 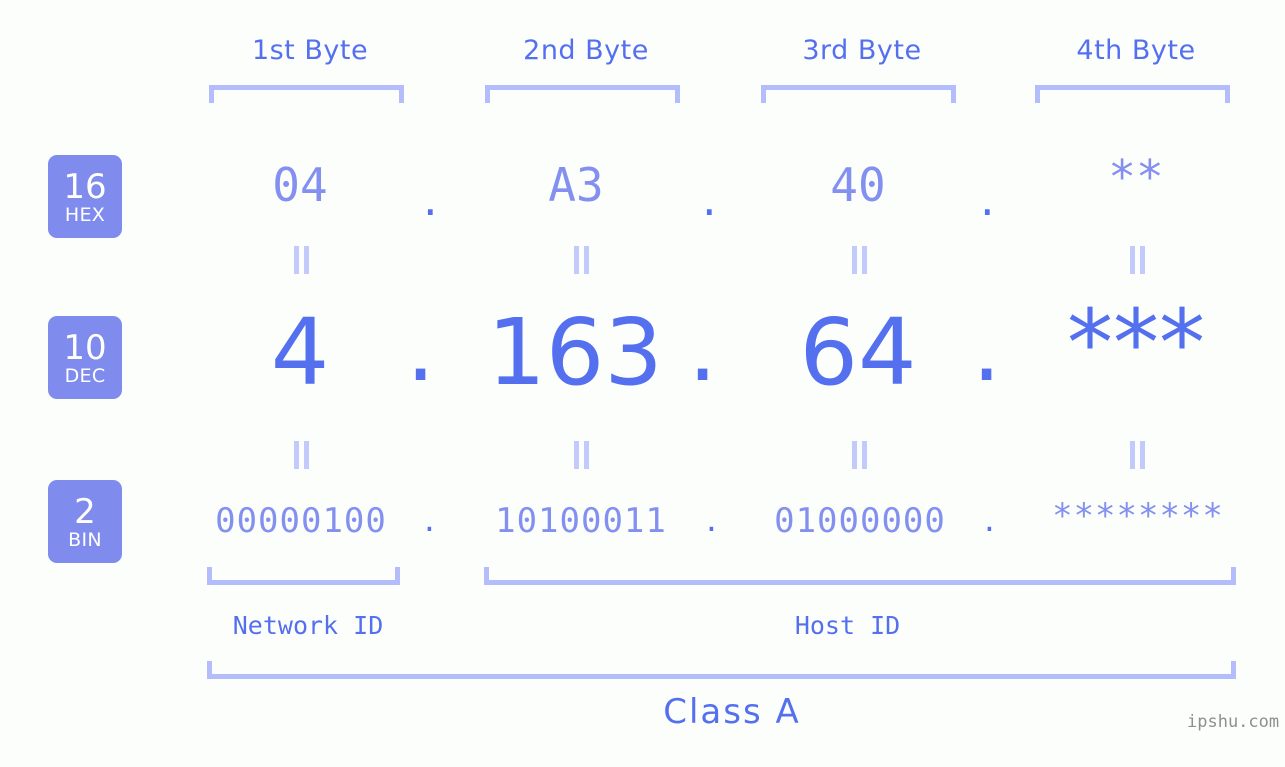 What do you see at coordinates (732, 712) in the screenshot?
I see `class-label: Class A` at bounding box center [732, 712].